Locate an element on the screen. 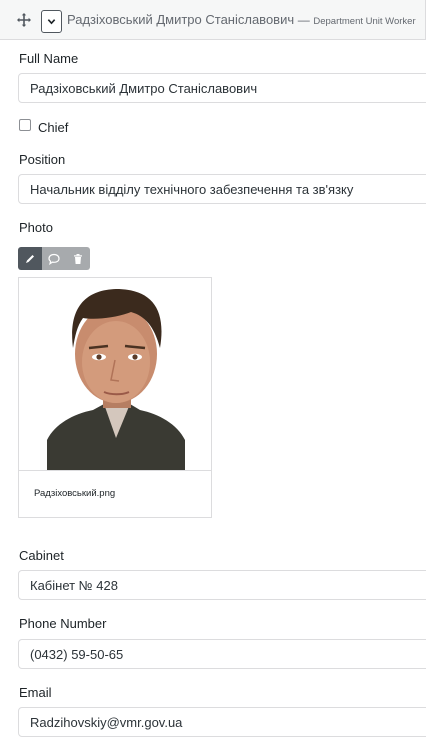 The width and height of the screenshot is (426, 741). header-subtitle: Department Unit Worker is located at coordinates (364, 21).